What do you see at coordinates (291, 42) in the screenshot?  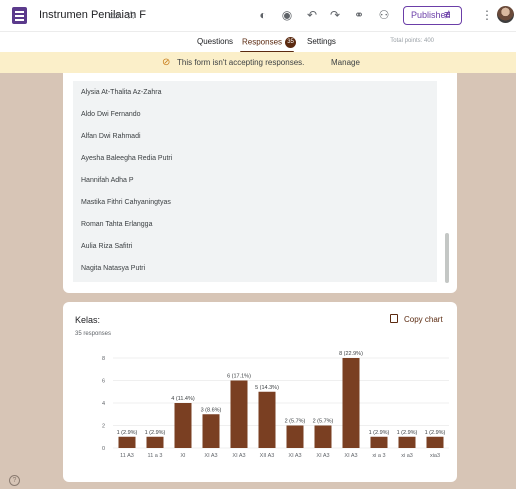 I see `responses-count-badge: 35` at bounding box center [291, 42].